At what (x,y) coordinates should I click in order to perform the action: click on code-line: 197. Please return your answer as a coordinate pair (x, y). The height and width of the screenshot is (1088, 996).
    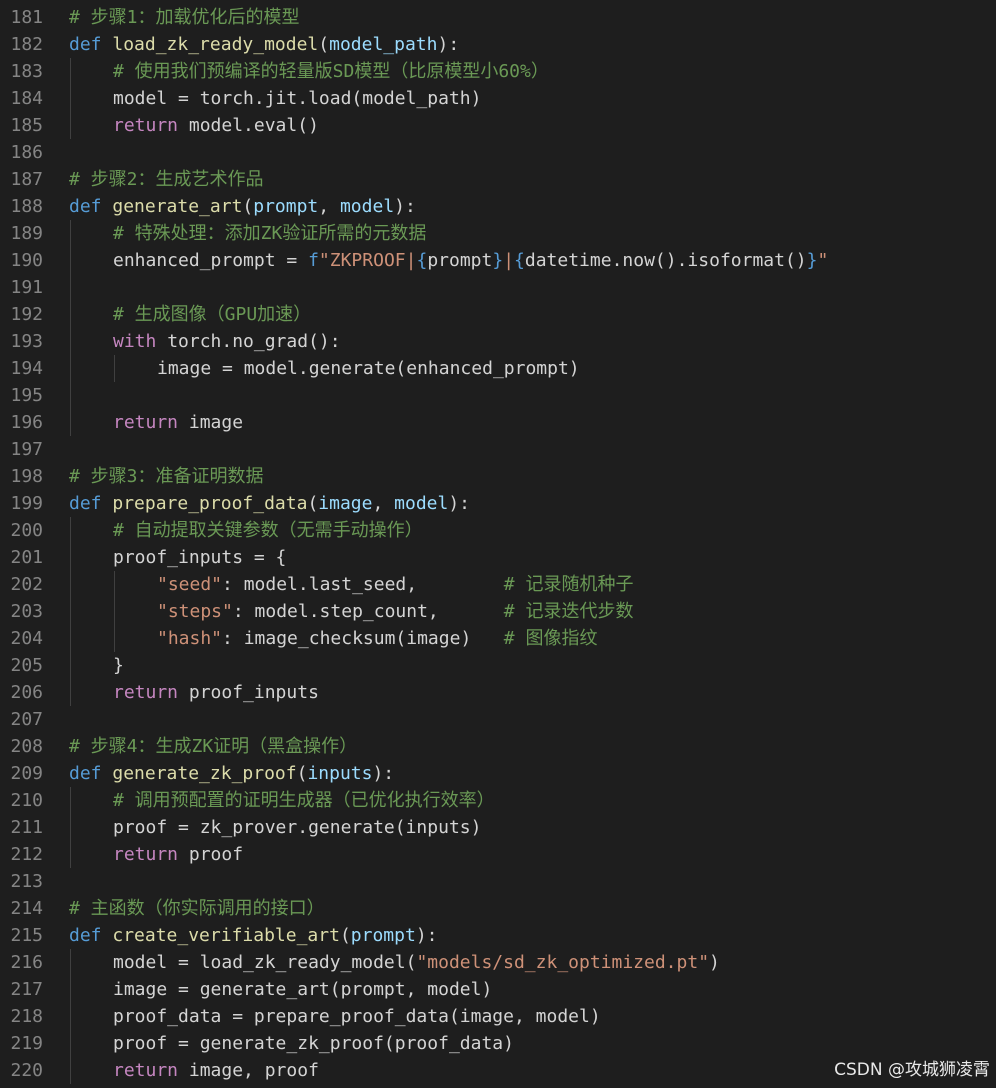
    Looking at the image, I should click on (498, 449).